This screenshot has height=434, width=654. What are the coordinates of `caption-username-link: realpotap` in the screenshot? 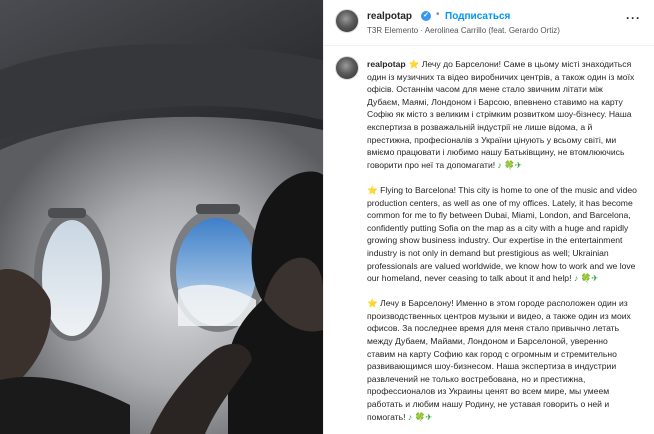 It's located at (386, 64).